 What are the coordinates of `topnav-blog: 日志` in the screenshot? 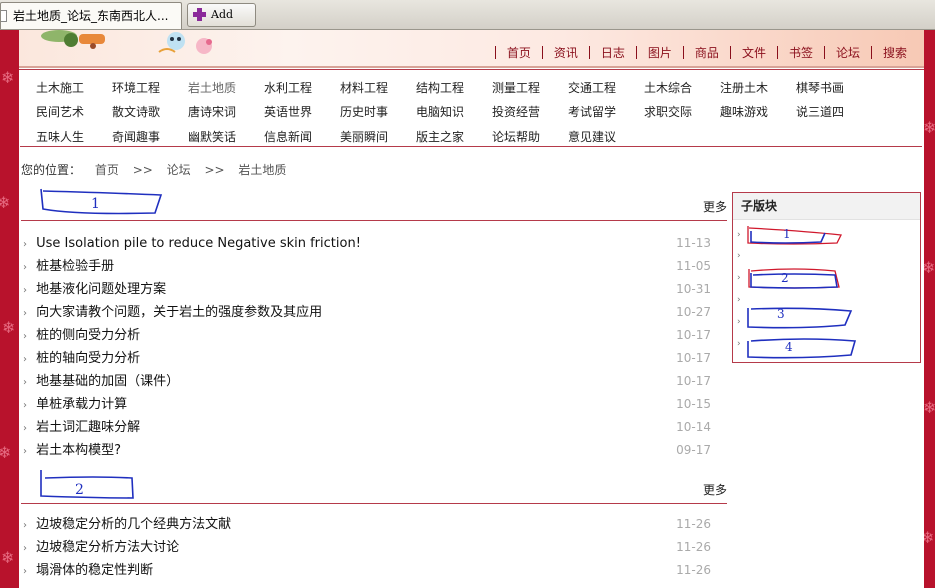 It's located at (613, 52).